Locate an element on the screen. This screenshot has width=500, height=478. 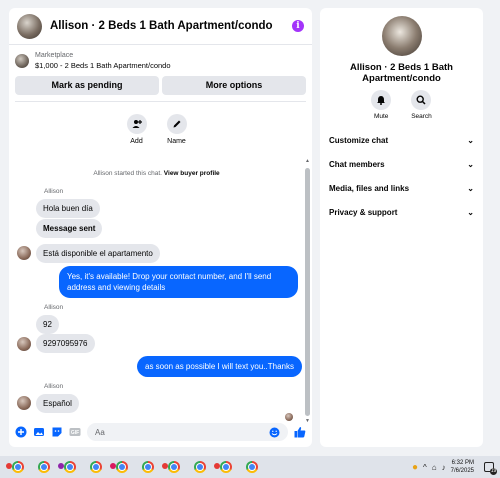
incoming-message: Message sent is located at coordinates (69, 228).